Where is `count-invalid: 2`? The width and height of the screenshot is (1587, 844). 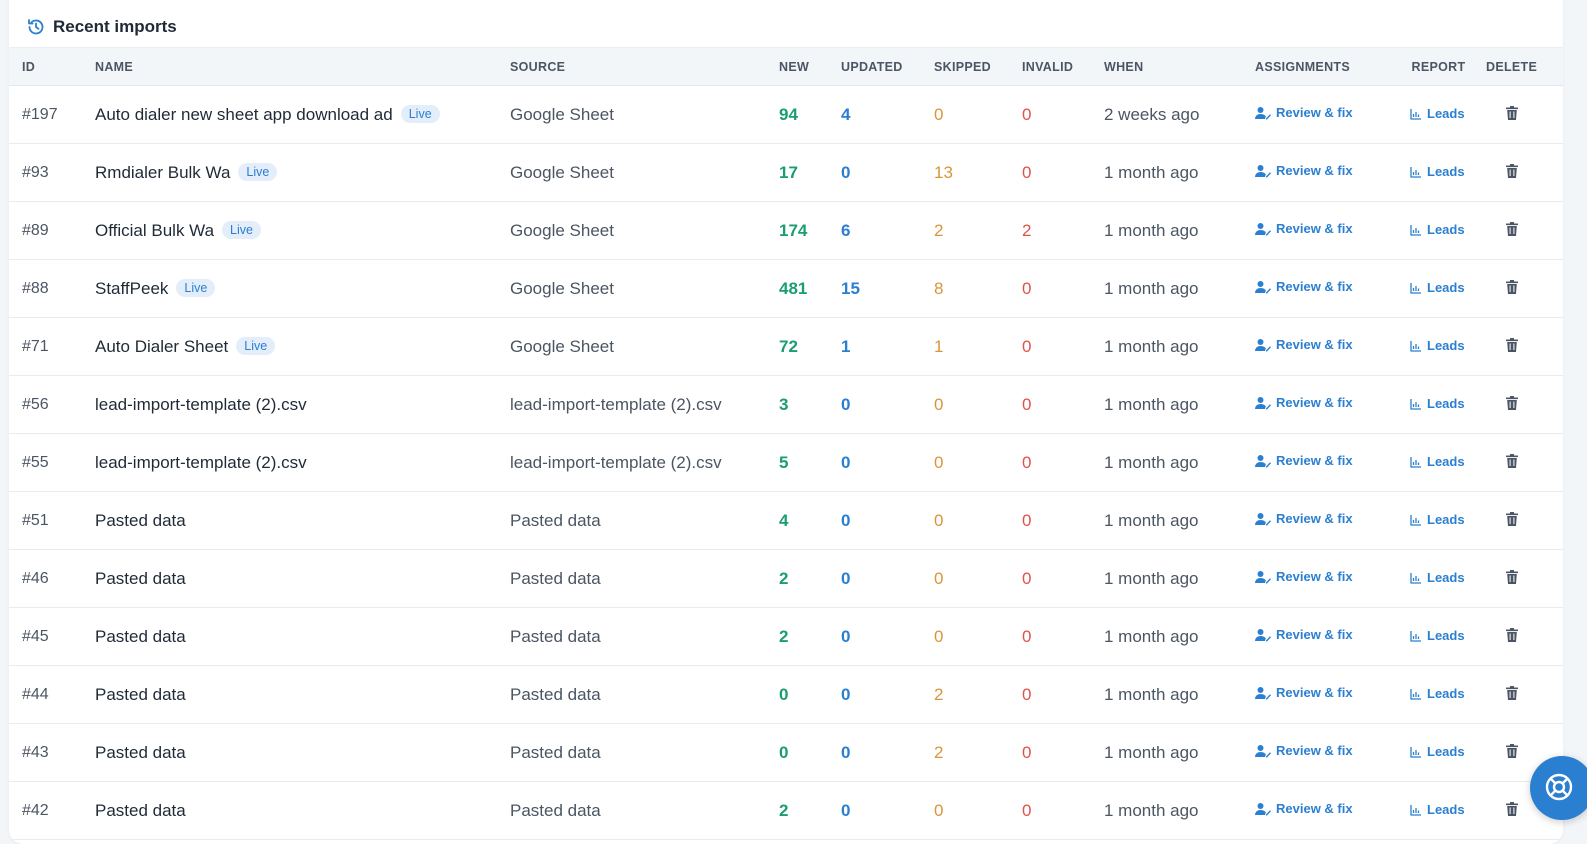 count-invalid: 2 is located at coordinates (1063, 230).